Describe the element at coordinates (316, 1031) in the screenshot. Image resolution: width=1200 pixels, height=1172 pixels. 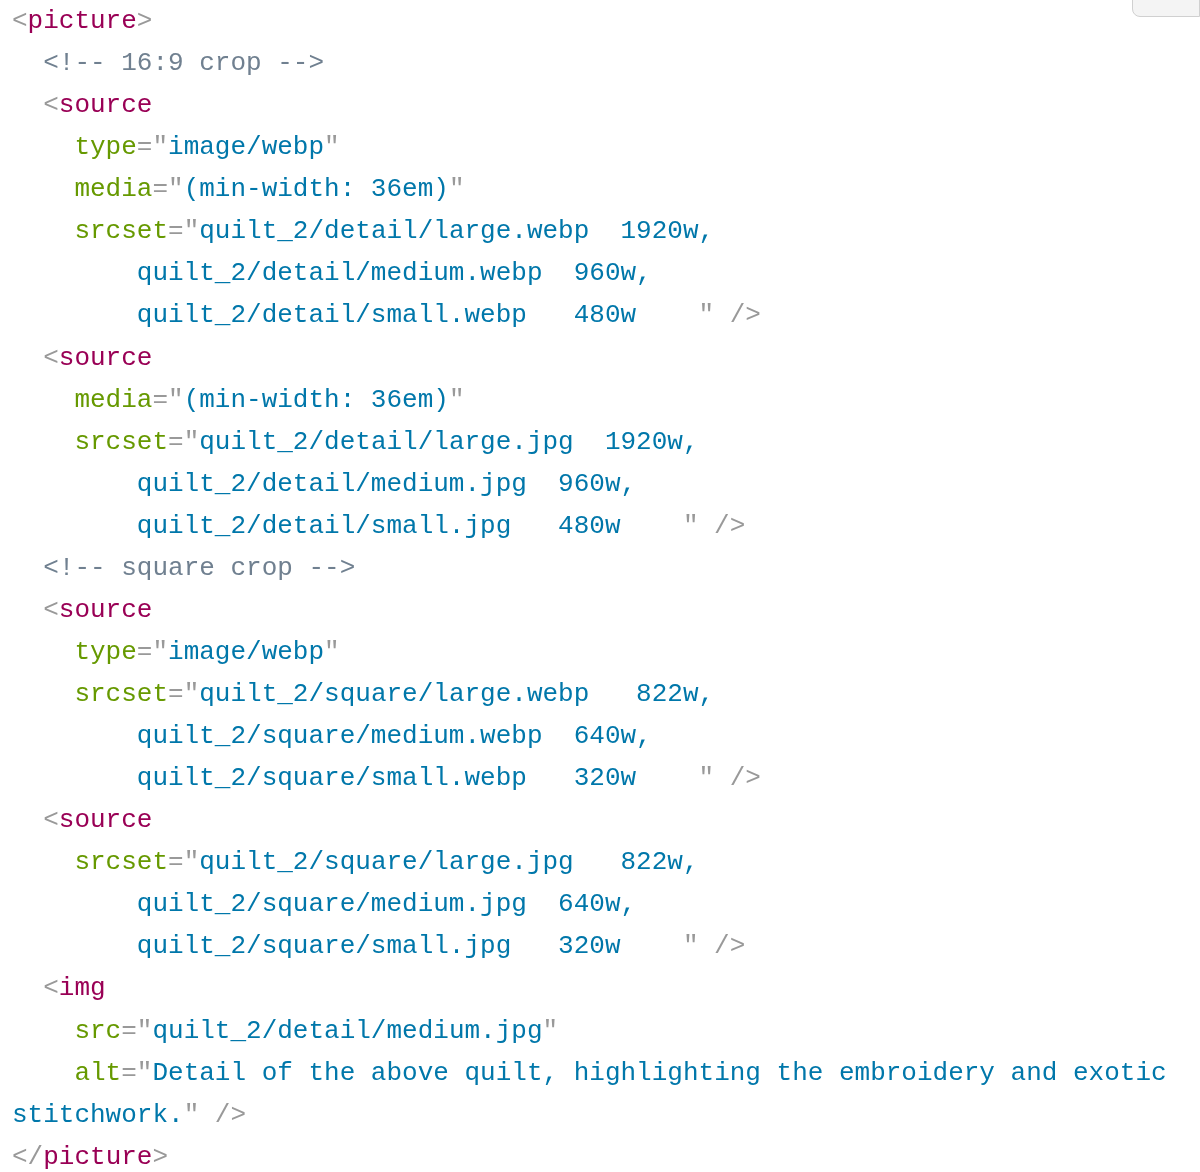
I see `code-line: src="quilt_2/detail/medium.jpg"` at that location.